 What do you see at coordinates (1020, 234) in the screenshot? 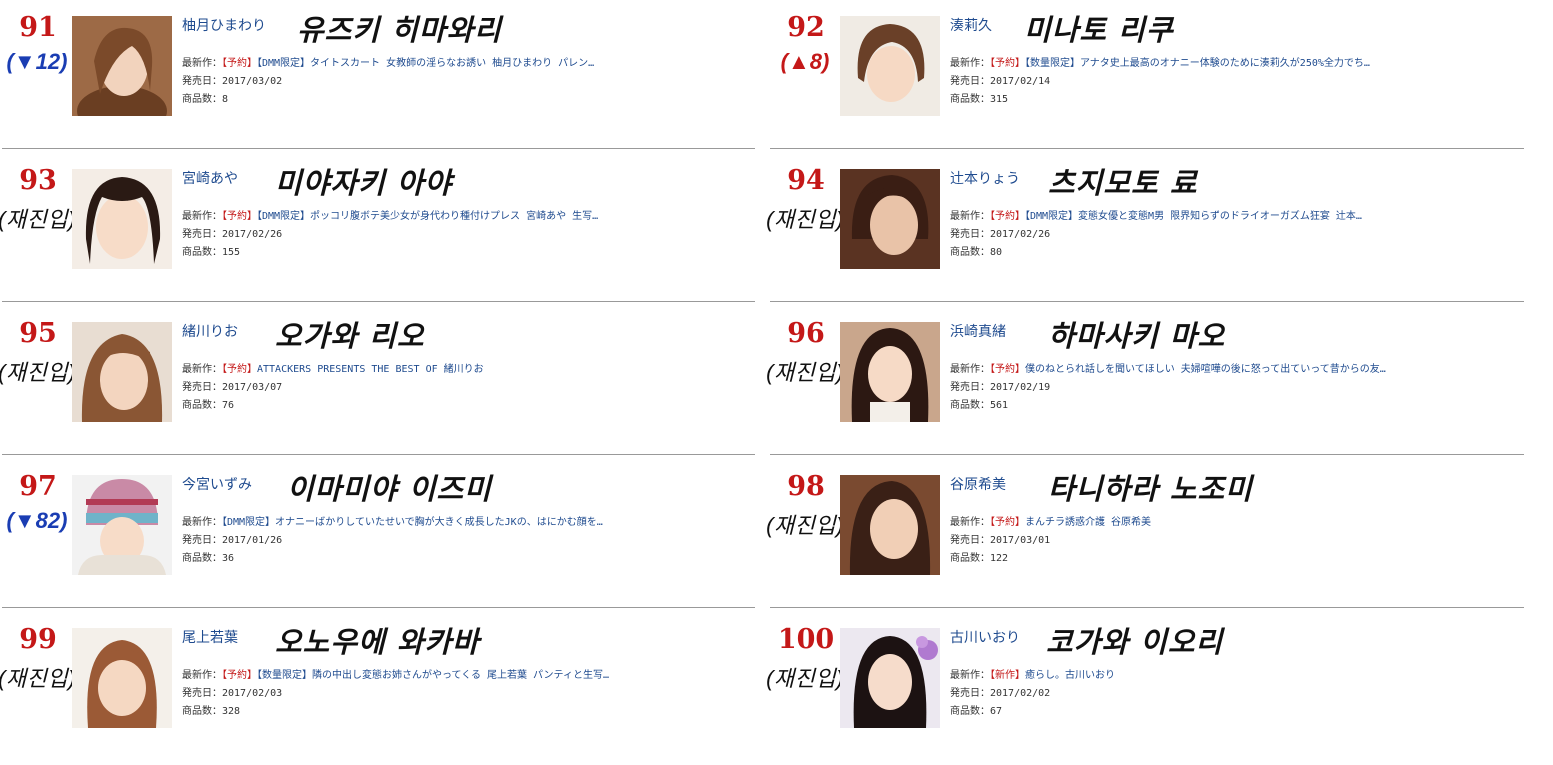
I see `release-date: 2017/02/26` at bounding box center [1020, 234].